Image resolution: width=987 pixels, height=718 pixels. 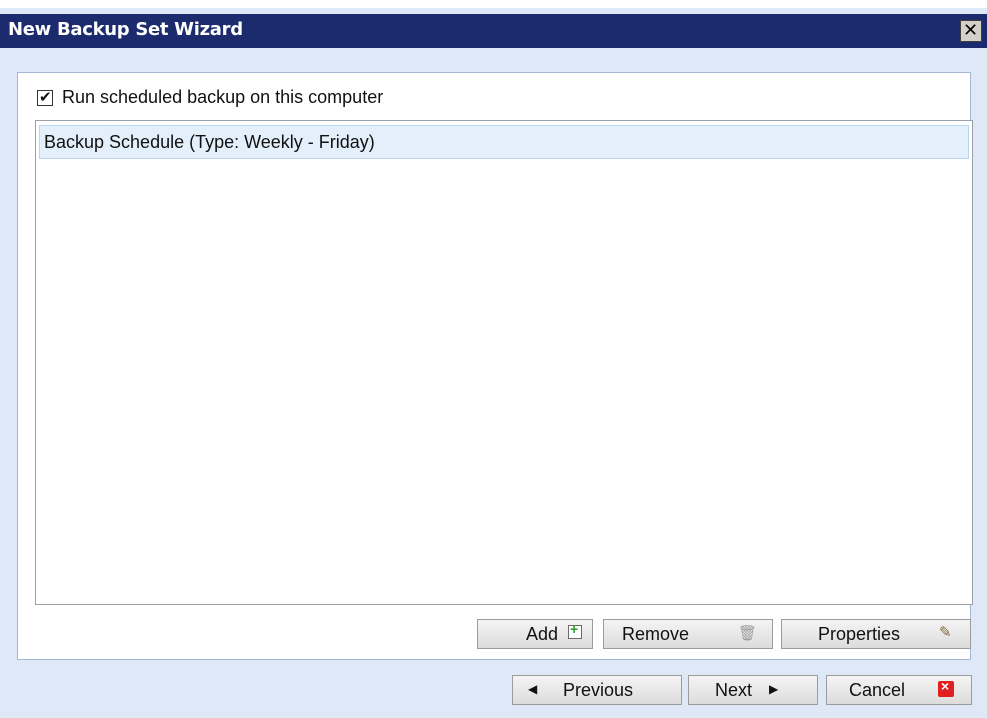 What do you see at coordinates (656, 634) in the screenshot?
I see `remove-button-label: Remove` at bounding box center [656, 634].